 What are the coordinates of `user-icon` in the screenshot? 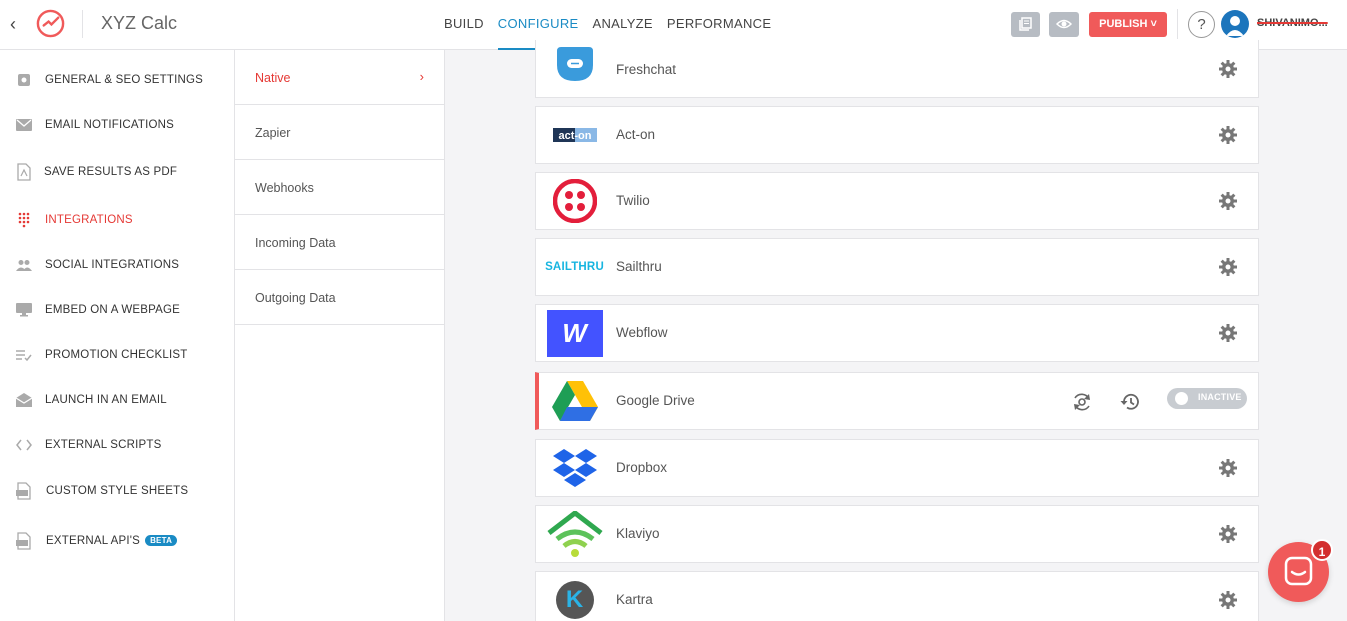 It's located at (1235, 26).